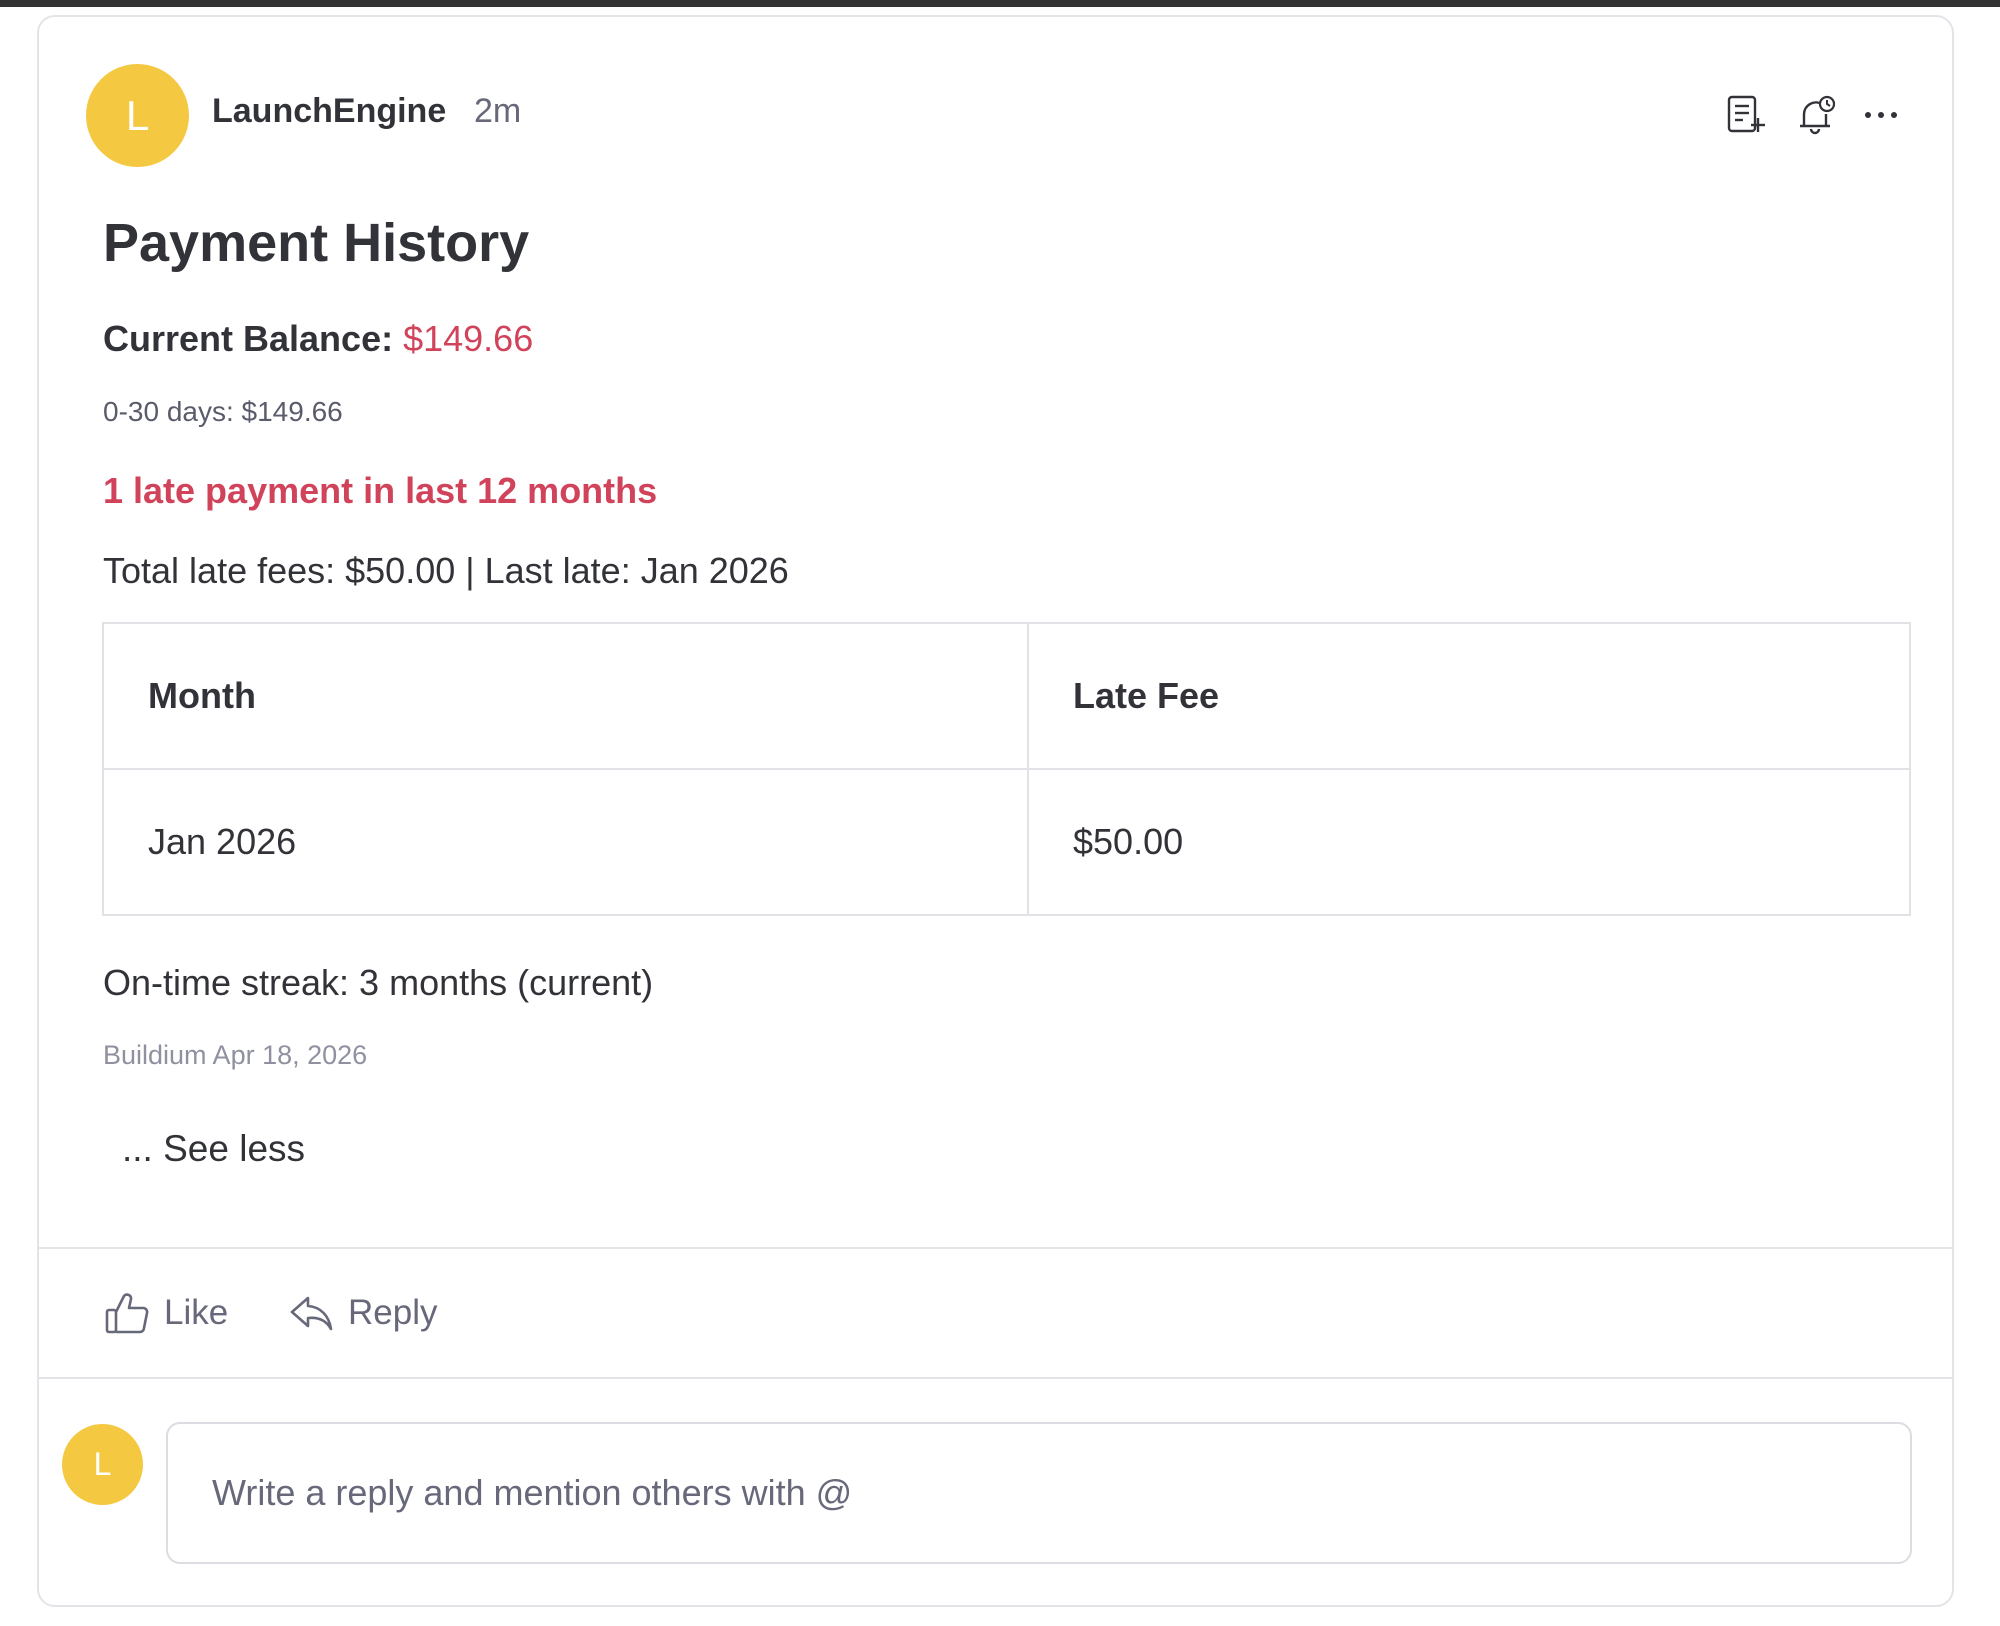  I want to click on author-avatar: L, so click(137, 115).